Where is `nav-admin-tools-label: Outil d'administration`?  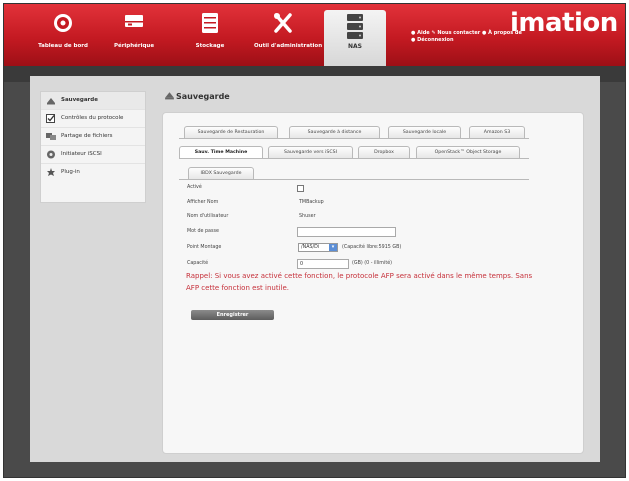 nav-admin-tools-label: Outil d'administration is located at coordinates (288, 46).